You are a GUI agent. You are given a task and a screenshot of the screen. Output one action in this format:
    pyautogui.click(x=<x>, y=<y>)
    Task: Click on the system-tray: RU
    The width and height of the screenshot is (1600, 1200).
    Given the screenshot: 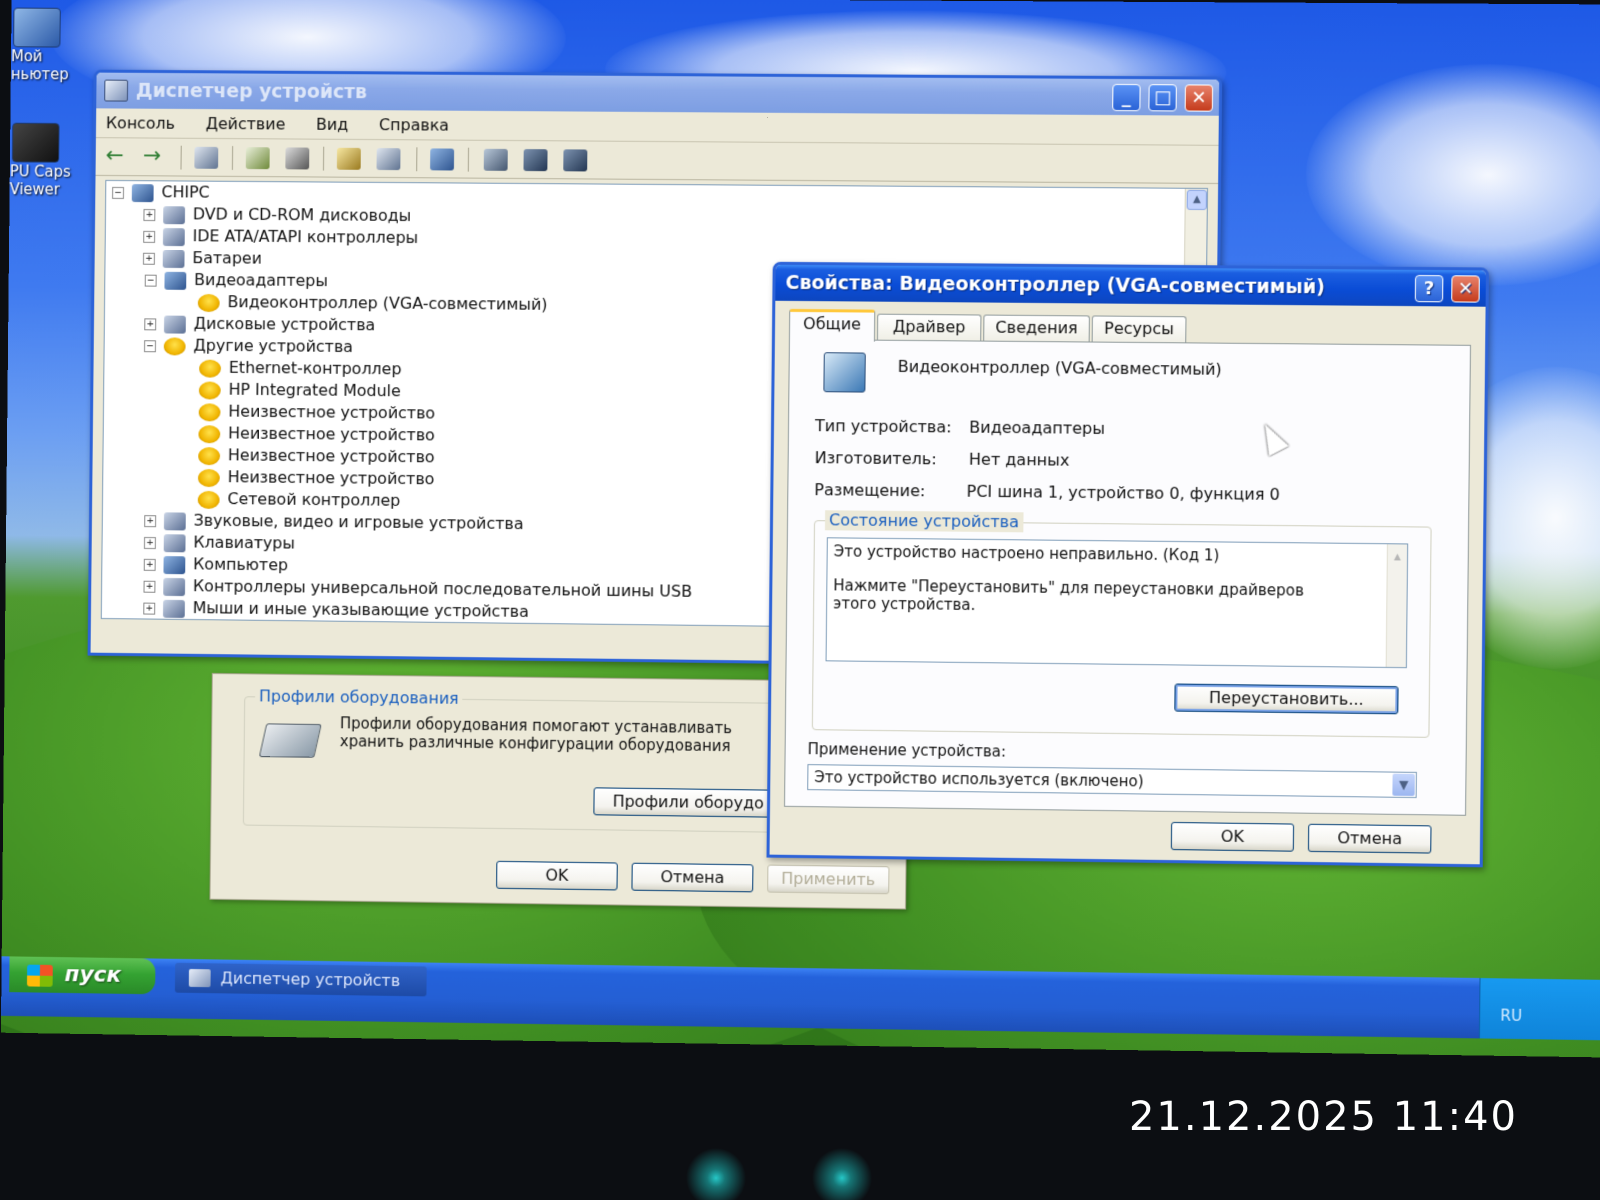 What is the action you would take?
    pyautogui.click(x=1539, y=1009)
    